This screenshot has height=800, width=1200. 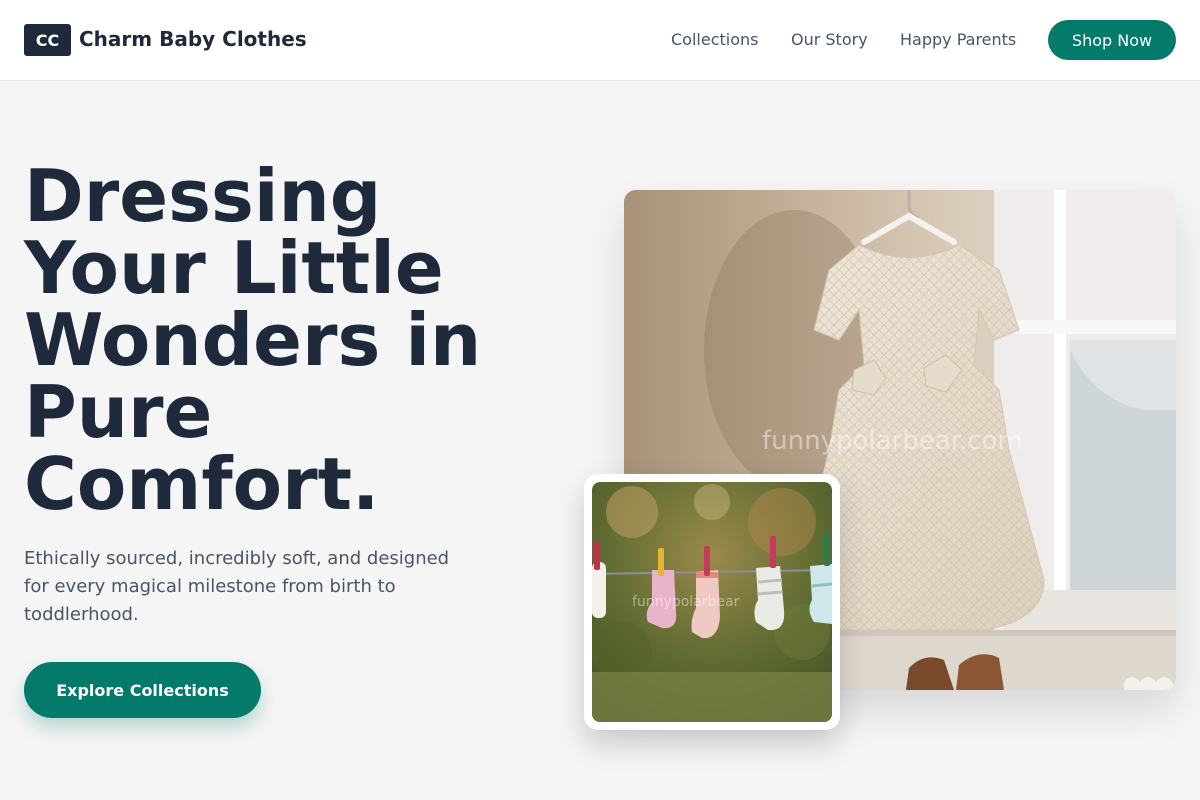 I want to click on shop-now-button: Shop Now, so click(x=1112, y=40).